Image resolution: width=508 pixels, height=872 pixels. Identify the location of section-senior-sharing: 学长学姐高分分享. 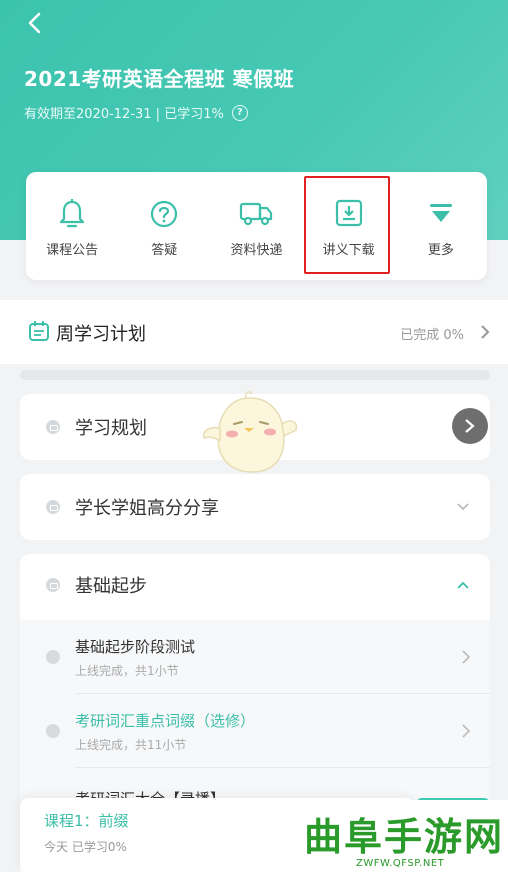
(255, 507).